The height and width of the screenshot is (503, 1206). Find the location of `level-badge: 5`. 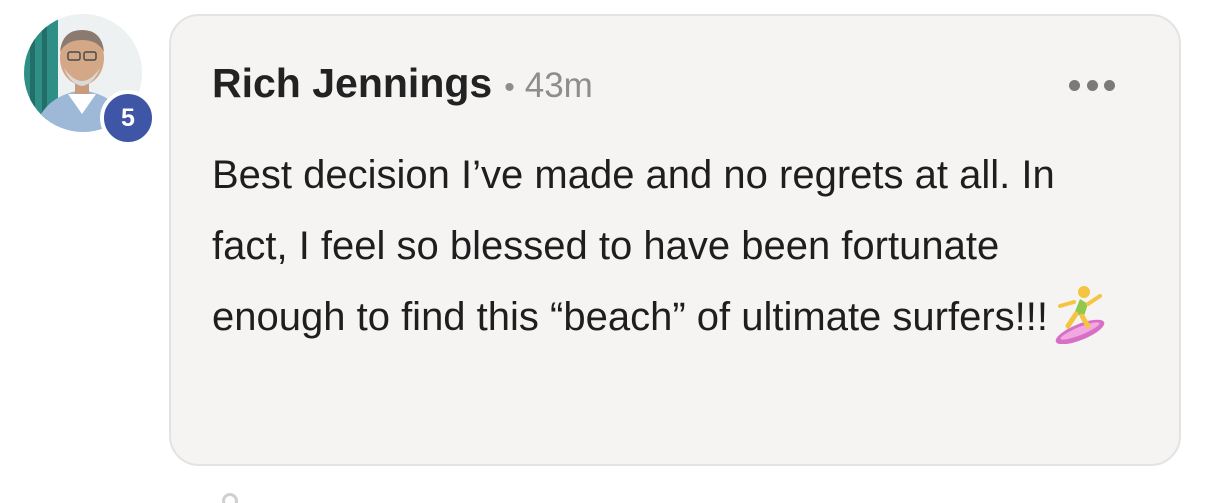

level-badge: 5 is located at coordinates (128, 118).